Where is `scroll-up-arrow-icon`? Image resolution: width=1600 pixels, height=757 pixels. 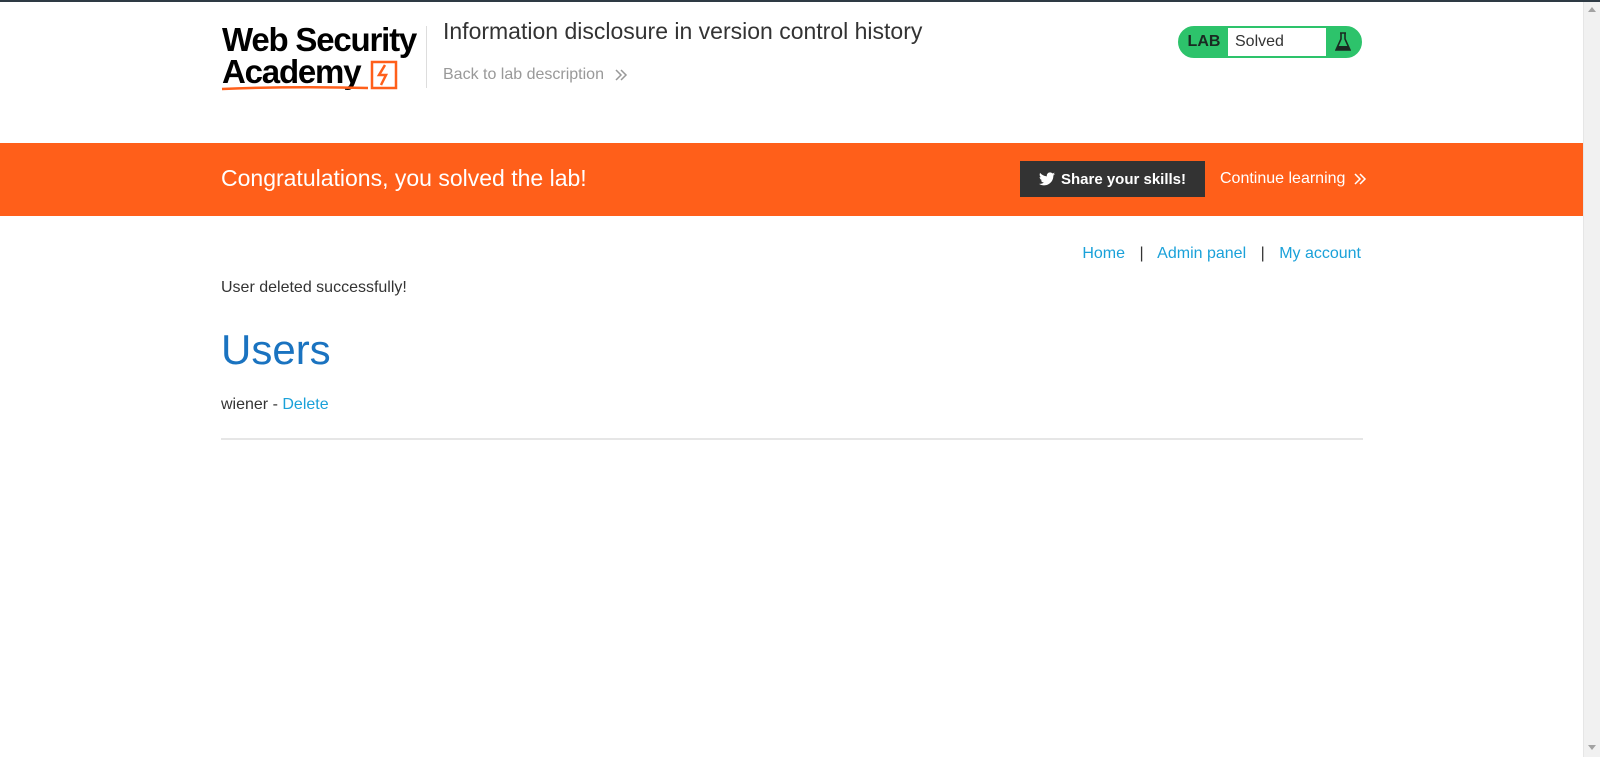
scroll-up-arrow-icon is located at coordinates (1592, 9).